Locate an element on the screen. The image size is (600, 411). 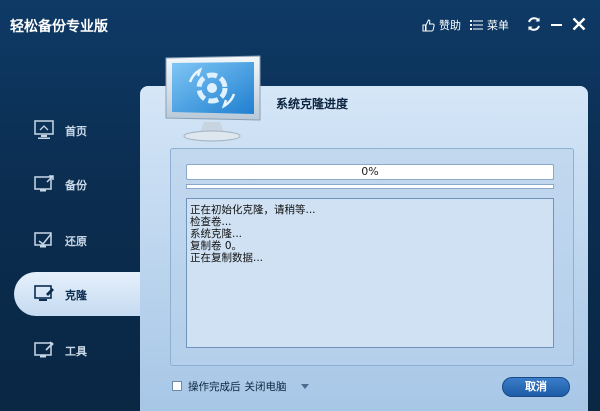
sidebar-item-home: 首页 is located at coordinates (70, 130).